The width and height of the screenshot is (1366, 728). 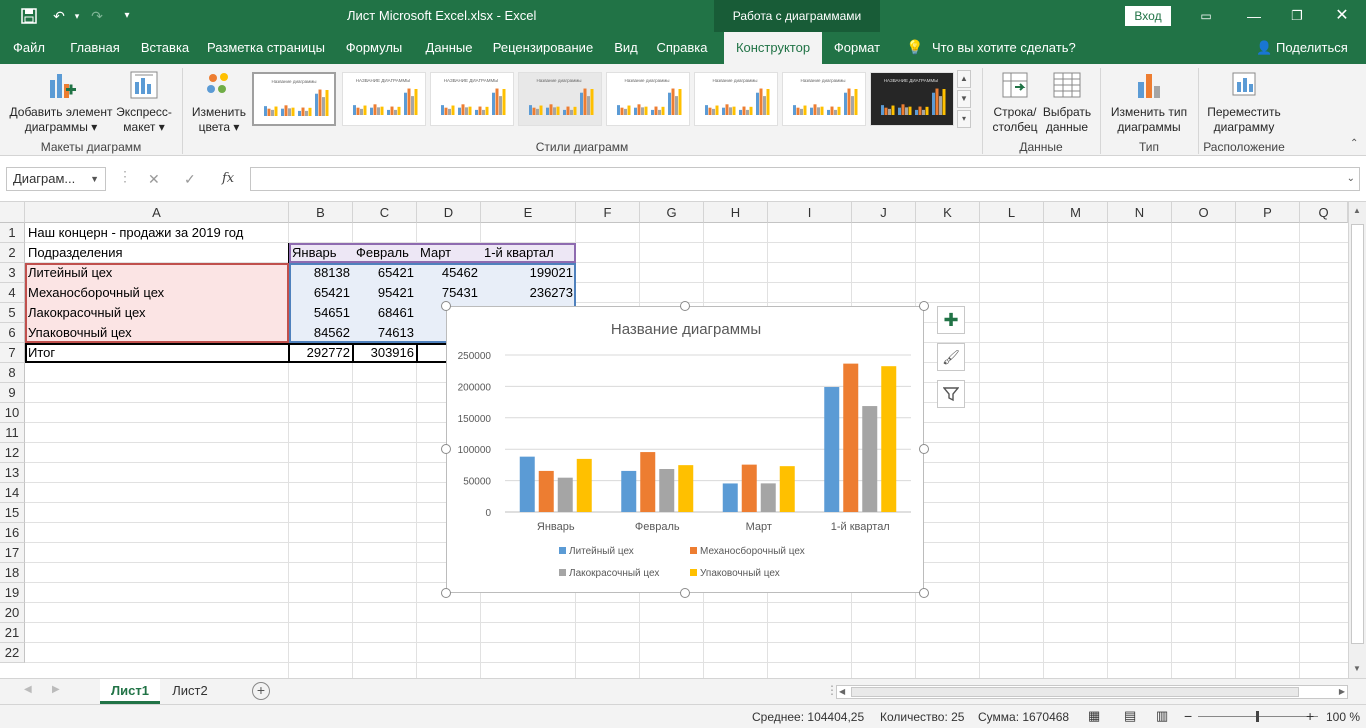 I want to click on chart-elements-plus-icon: ✚, so click(x=951, y=320).